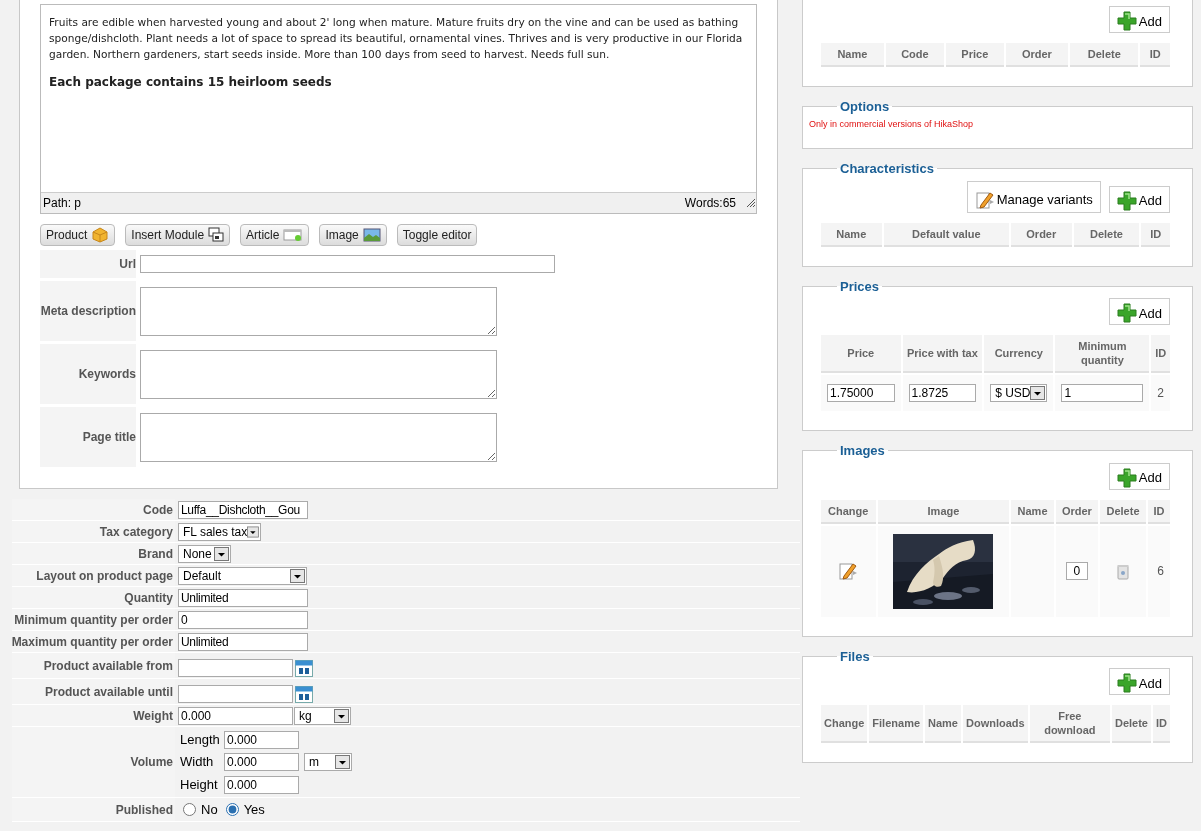 The image size is (1201, 831). What do you see at coordinates (322, 715) in the screenshot?
I see `unit-select: kg` at bounding box center [322, 715].